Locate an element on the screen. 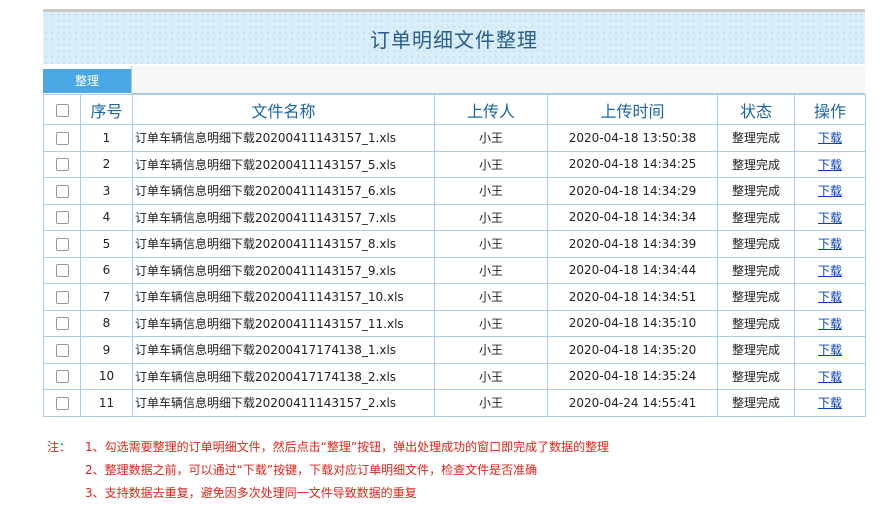 The image size is (890, 525). toolbar: 整理 is located at coordinates (454, 80).